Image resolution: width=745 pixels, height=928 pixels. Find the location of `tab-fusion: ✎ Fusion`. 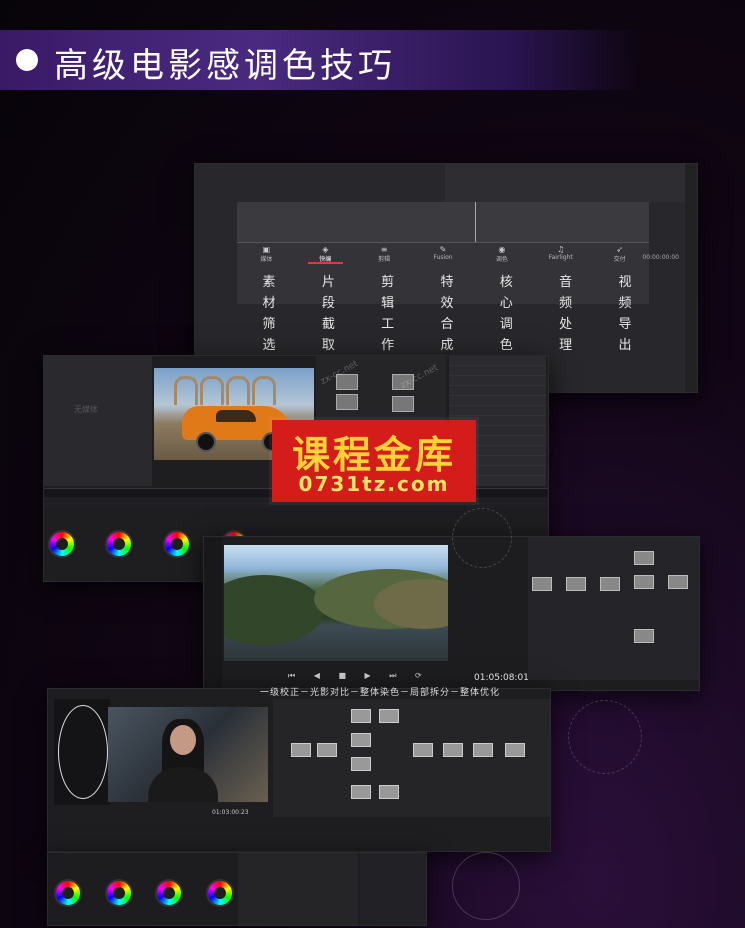

tab-fusion: ✎ Fusion is located at coordinates (443, 253).